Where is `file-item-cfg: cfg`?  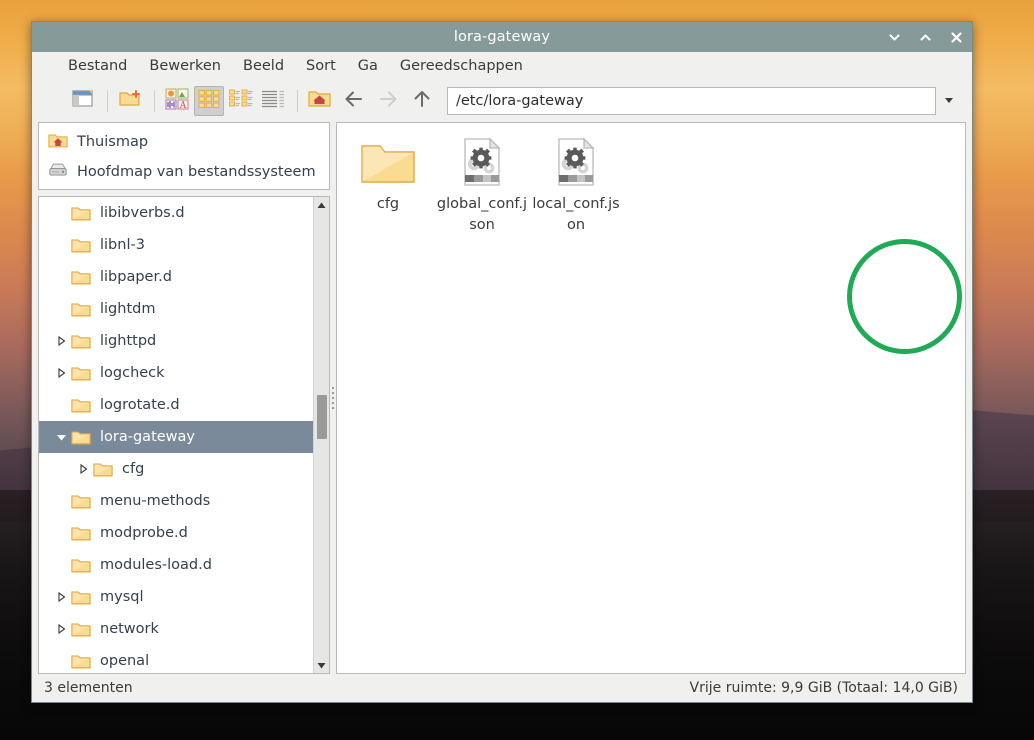 file-item-cfg: cfg is located at coordinates (388, 186).